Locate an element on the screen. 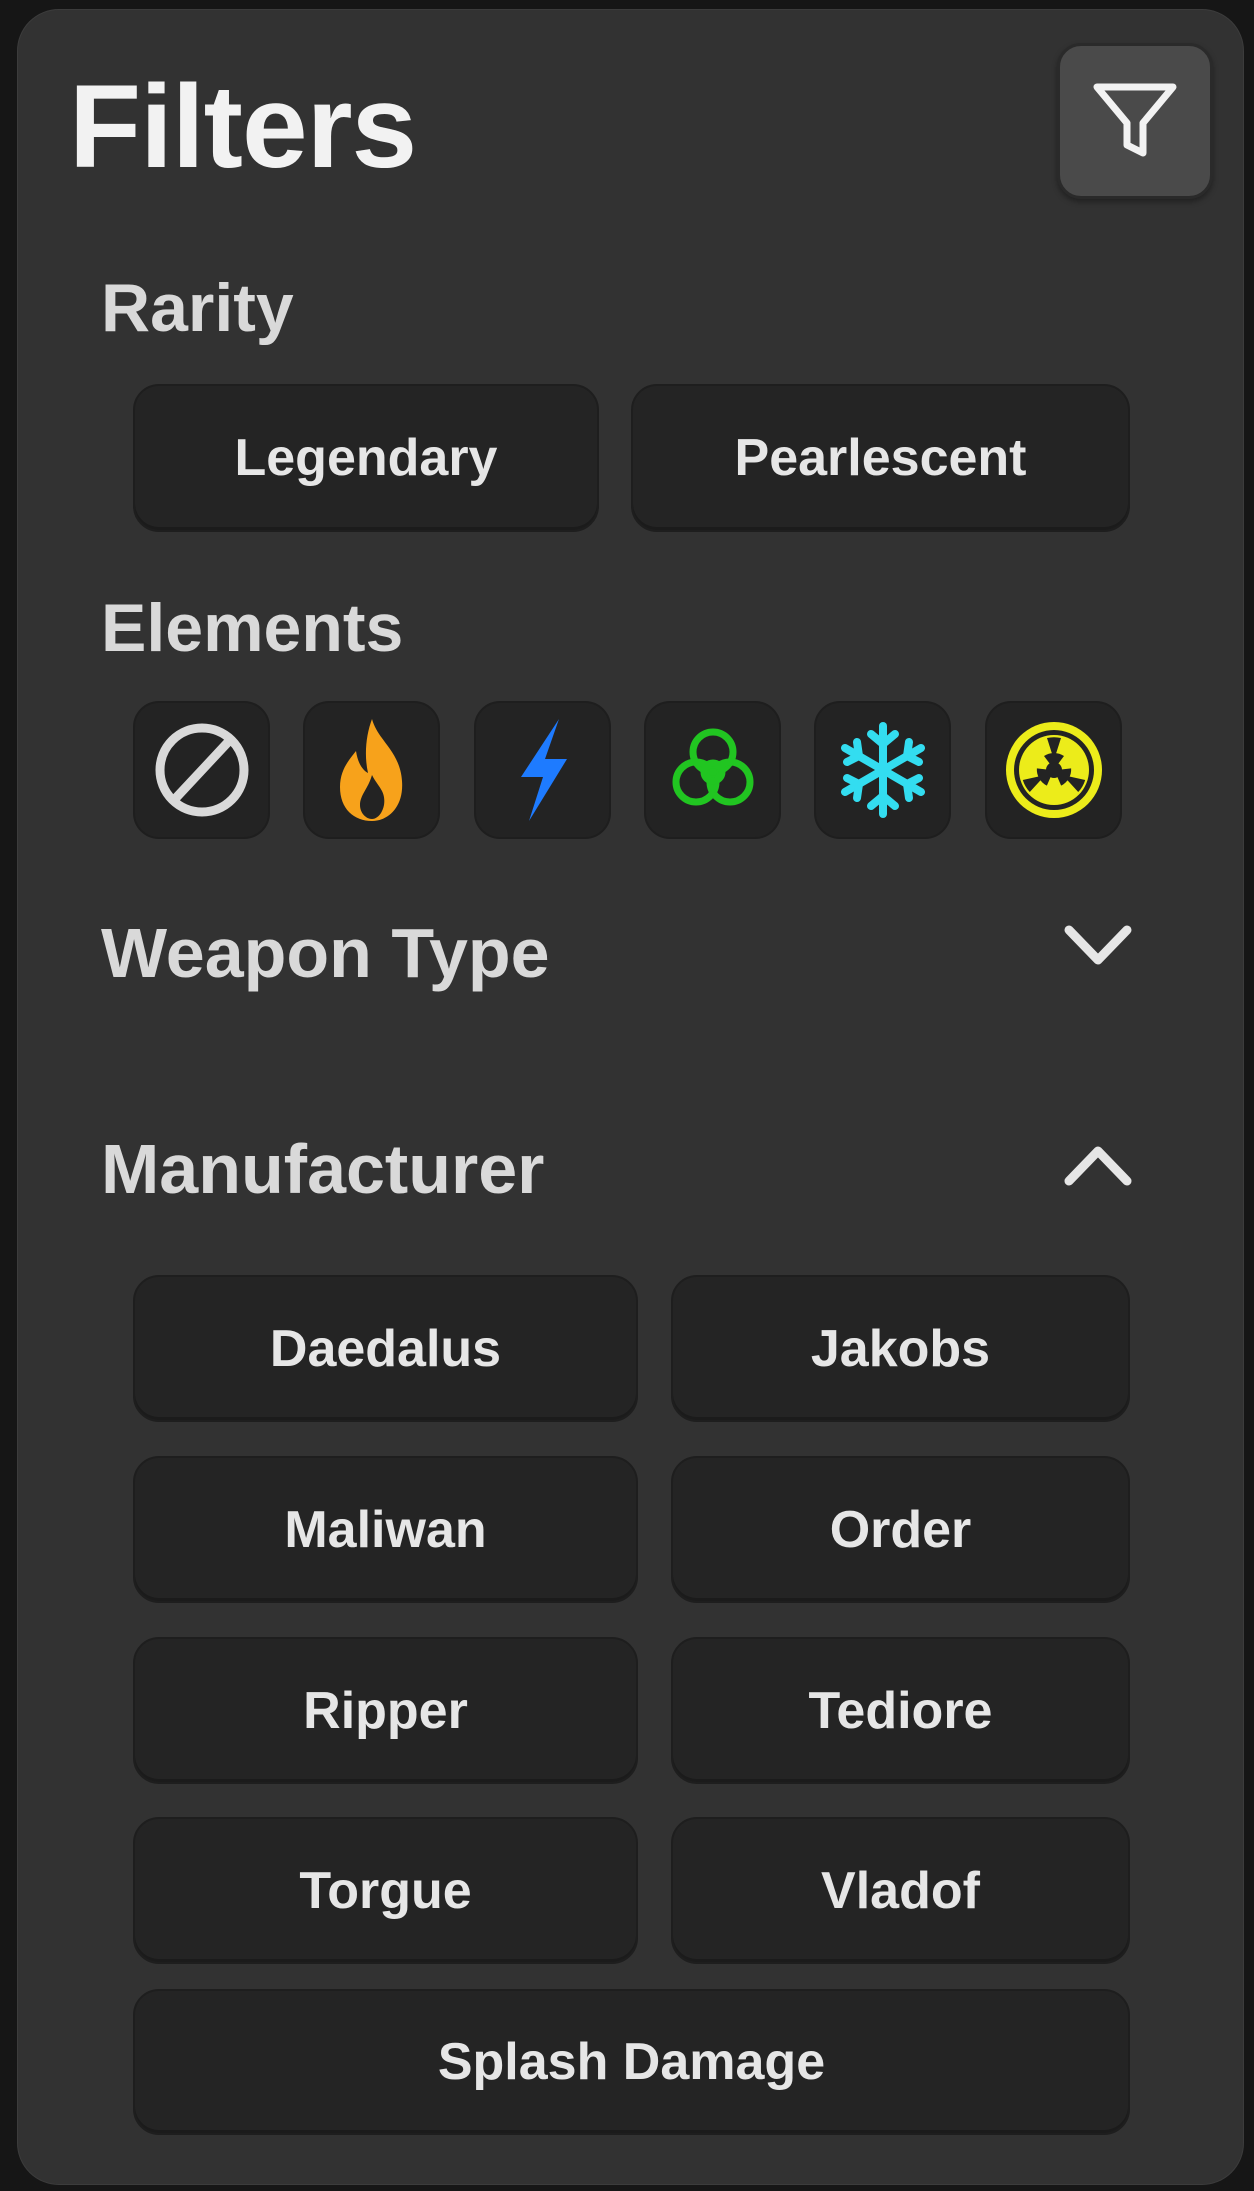  manufacturer-maliwan-button: Maliwan is located at coordinates (385, 1529).